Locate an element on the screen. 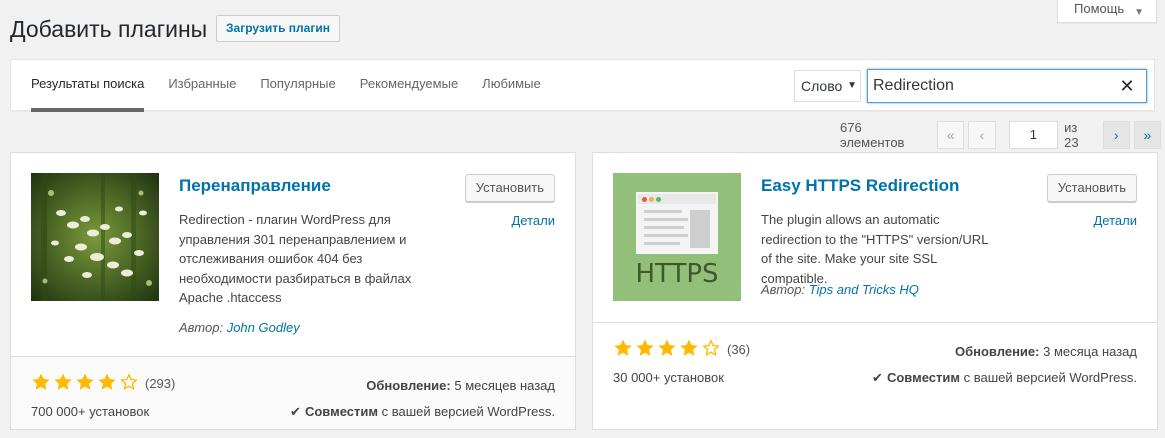 This screenshot has width=1165, height=438. tab-search-results: Результаты поиска is located at coordinates (88, 86).